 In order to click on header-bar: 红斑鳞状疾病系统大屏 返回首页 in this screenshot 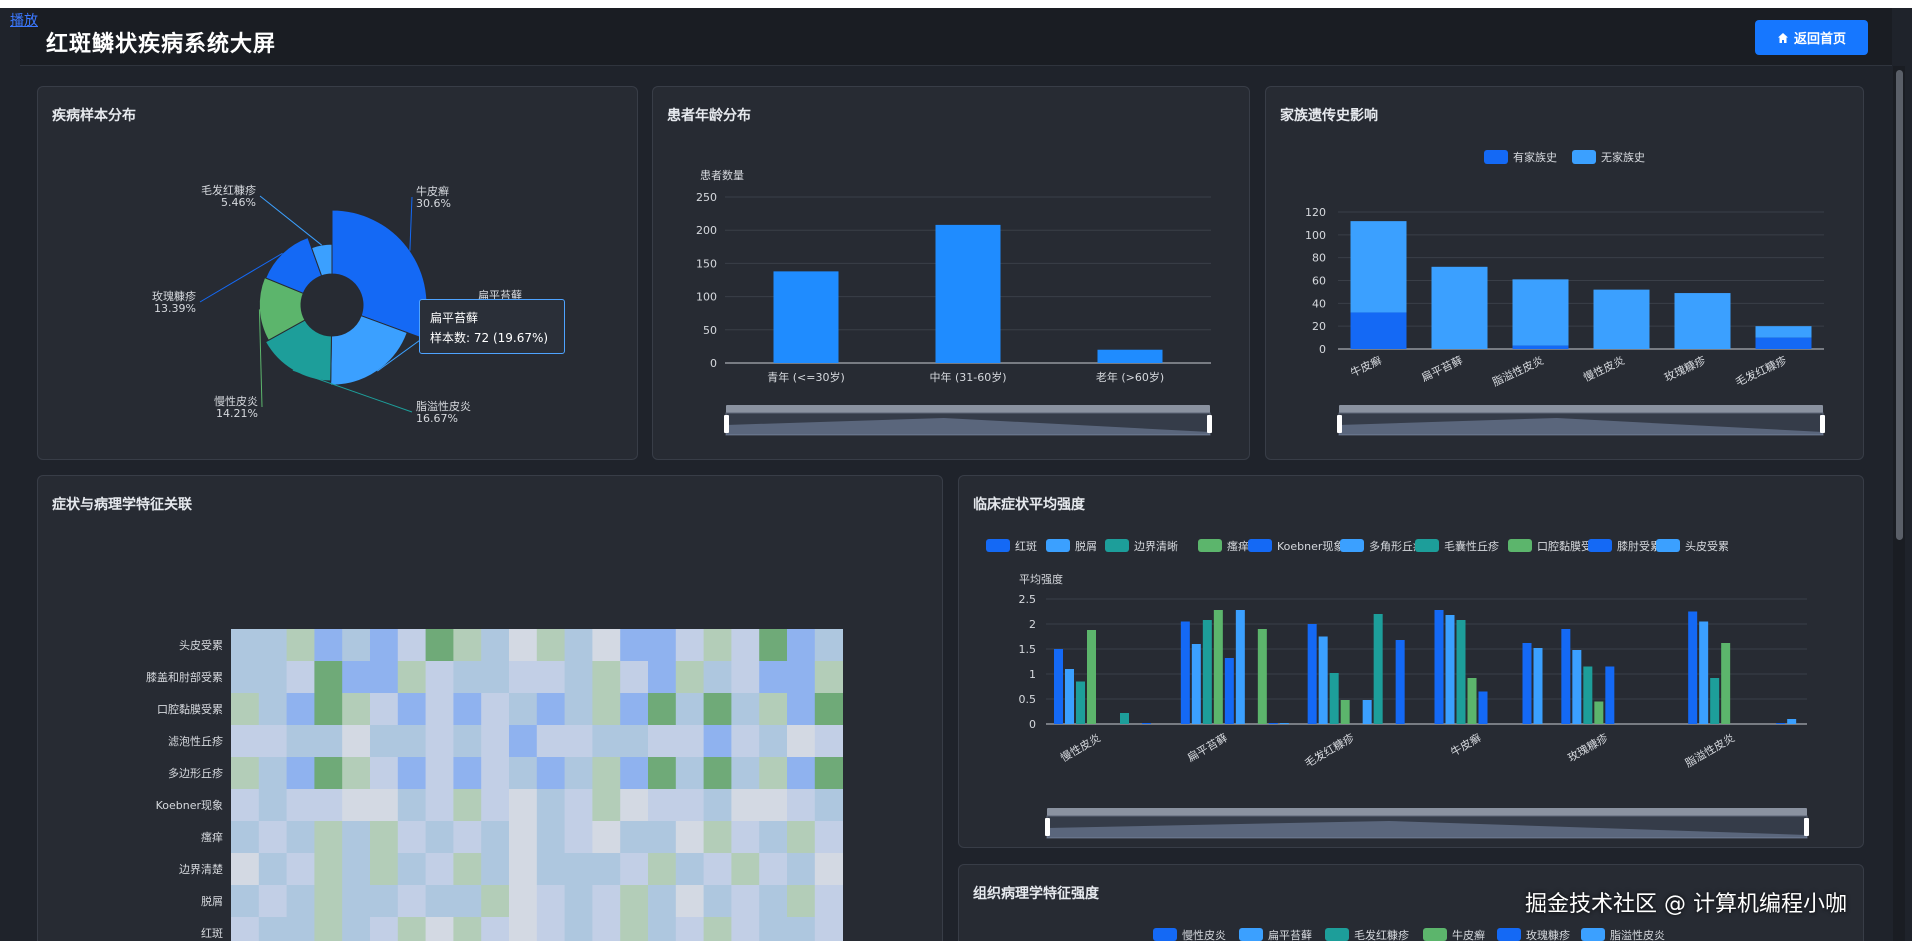, I will do `click(956, 37)`.